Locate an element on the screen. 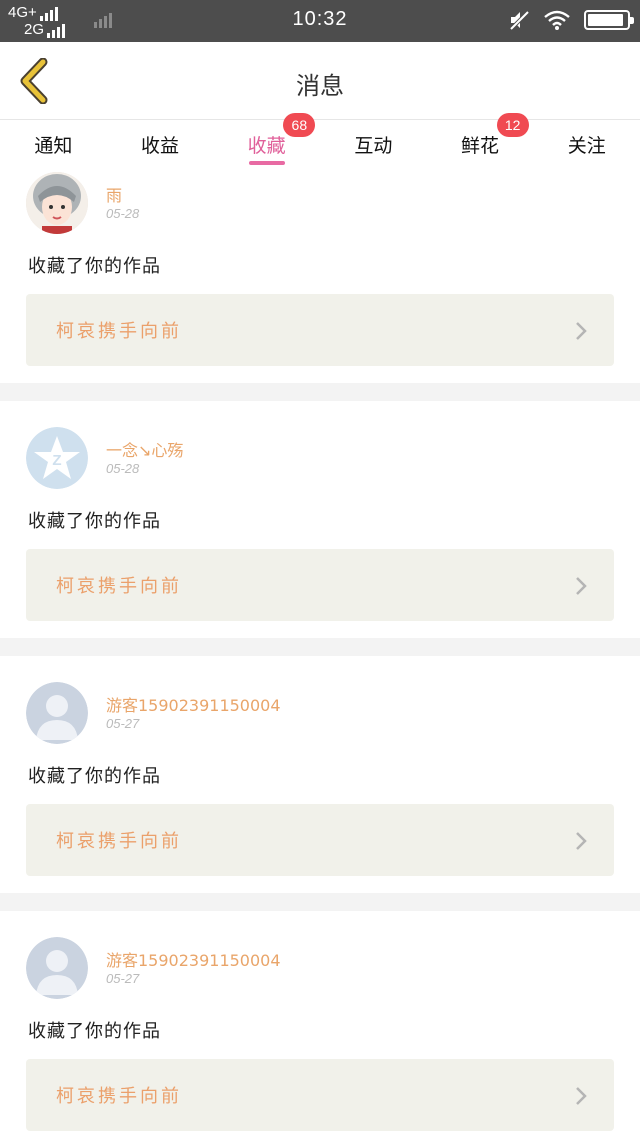 The image size is (640, 1138). tab-label: 关注 is located at coordinates (586, 146).